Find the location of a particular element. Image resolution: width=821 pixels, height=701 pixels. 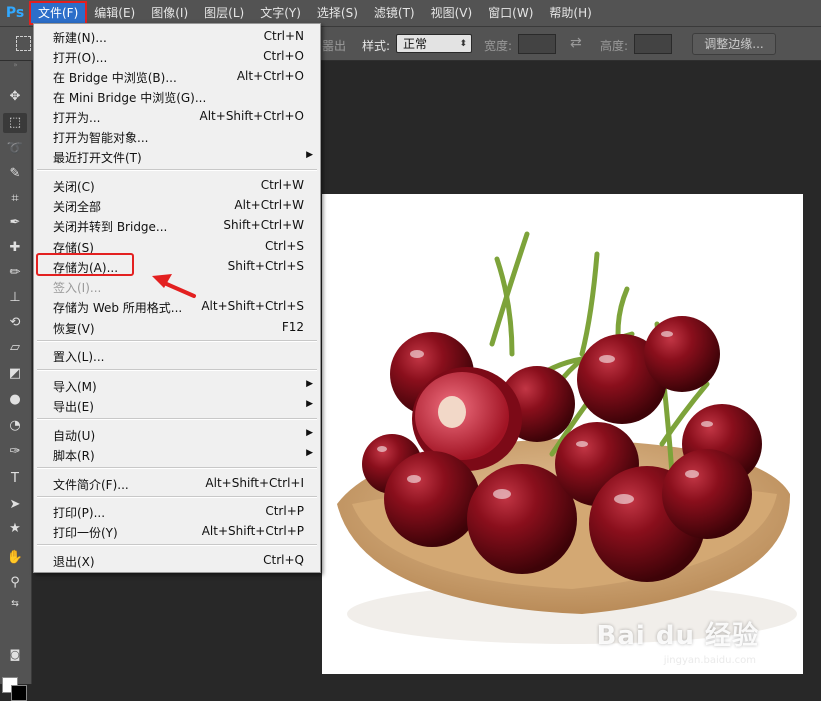

eraser-tool-icon: ▱ is located at coordinates (15, 348).